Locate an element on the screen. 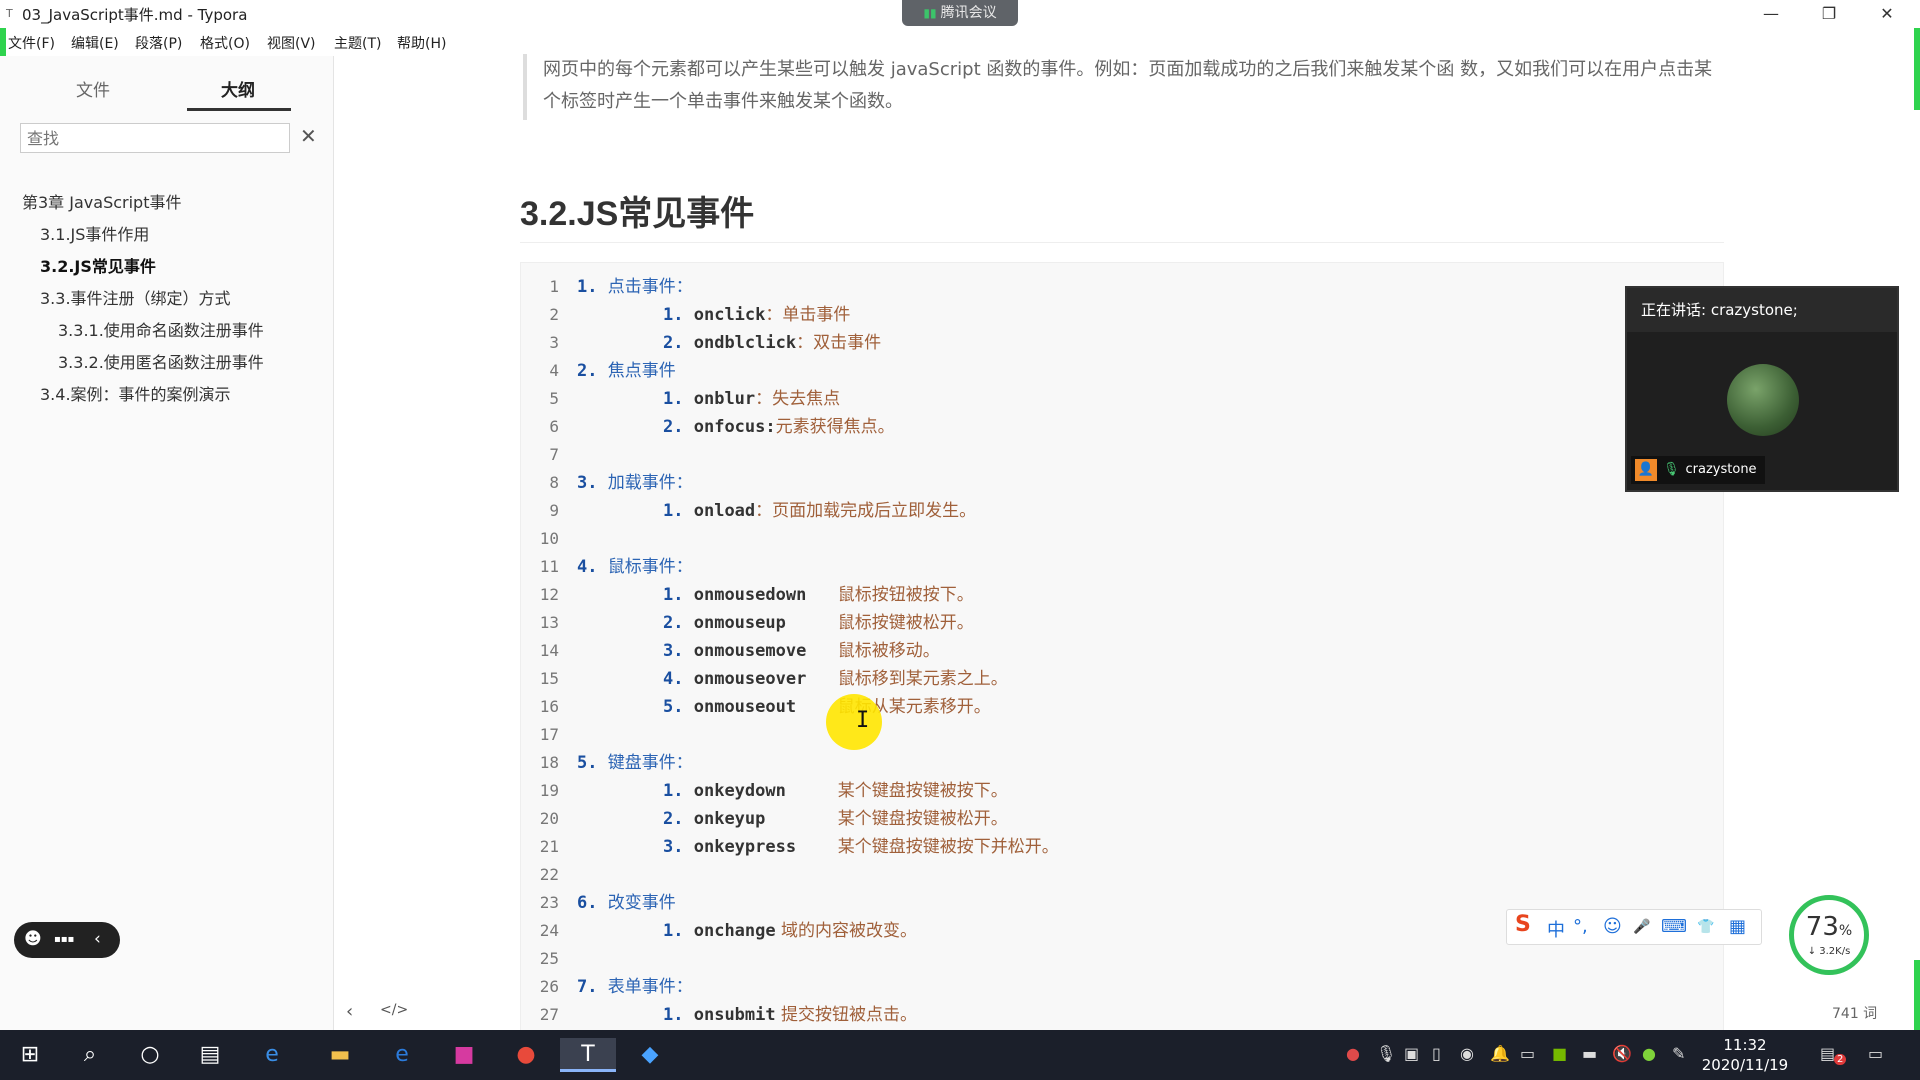 The height and width of the screenshot is (1080, 1920). tray-bell-icon: 🔔 is located at coordinates (1500, 1053).